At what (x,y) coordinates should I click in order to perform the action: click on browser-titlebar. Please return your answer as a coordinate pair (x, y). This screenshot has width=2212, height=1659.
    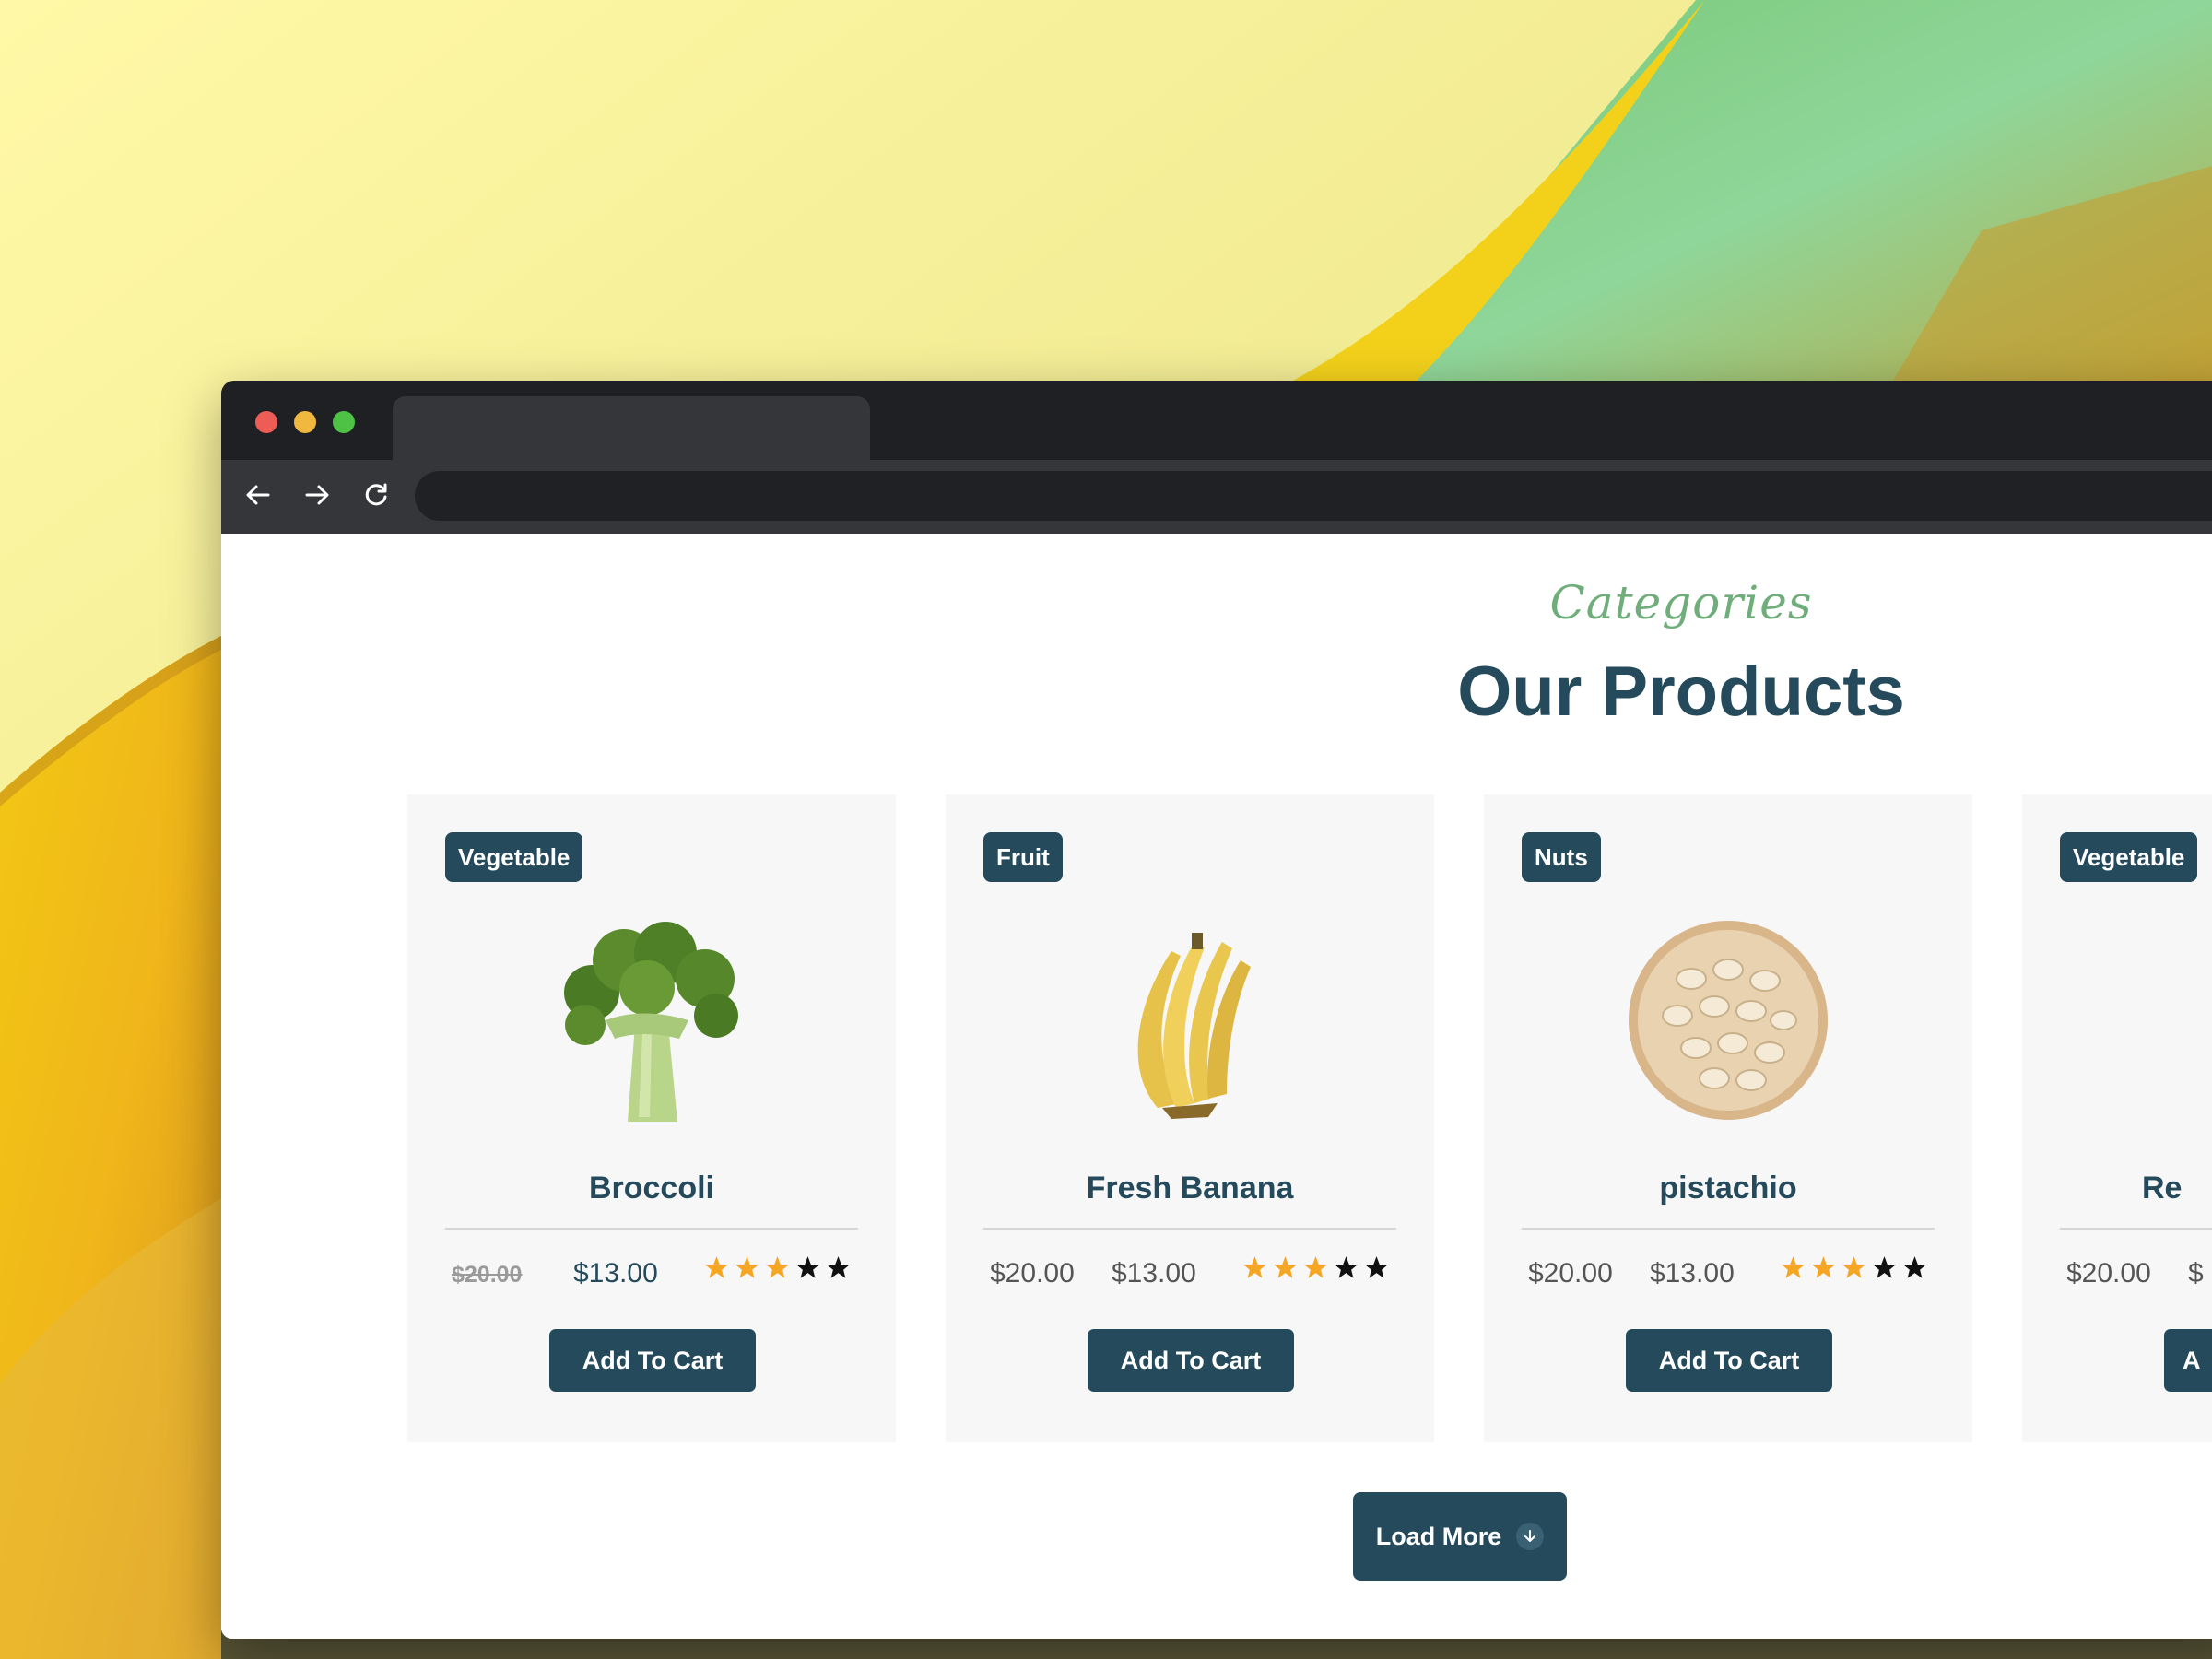
    Looking at the image, I should click on (1216, 420).